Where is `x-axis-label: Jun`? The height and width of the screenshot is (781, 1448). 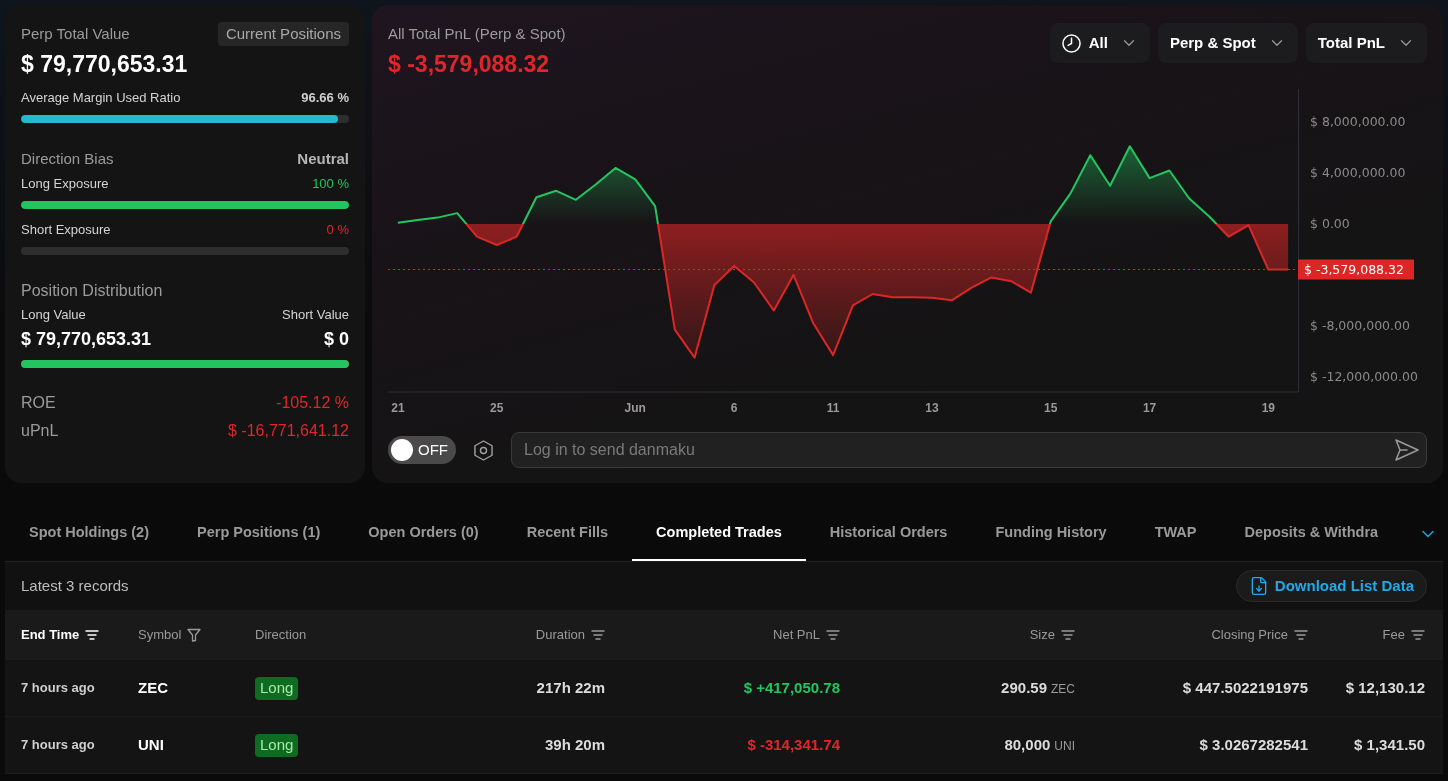 x-axis-label: Jun is located at coordinates (635, 408).